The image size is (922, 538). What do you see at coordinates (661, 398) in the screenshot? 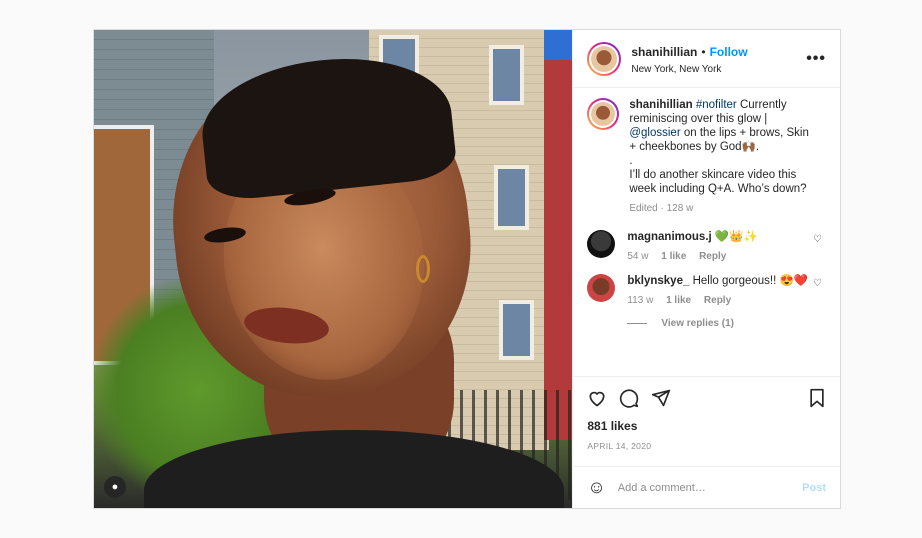
I see `share-icon` at bounding box center [661, 398].